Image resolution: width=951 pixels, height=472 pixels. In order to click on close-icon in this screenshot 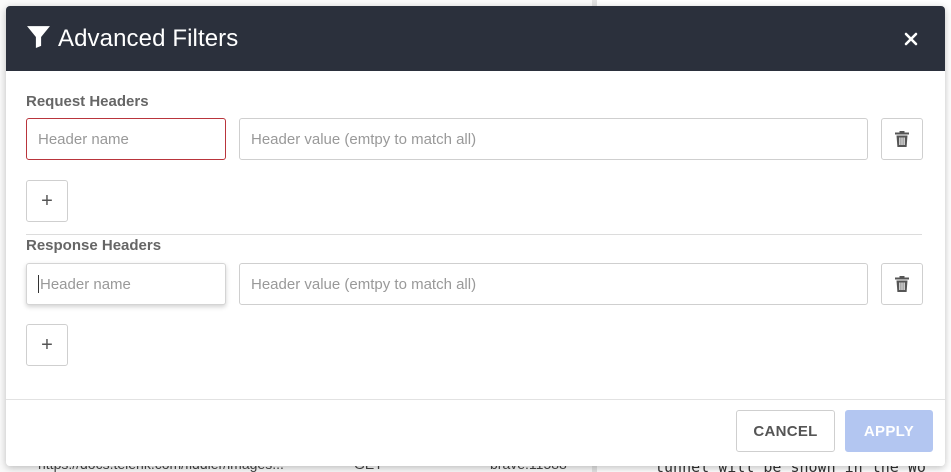, I will do `click(911, 38)`.